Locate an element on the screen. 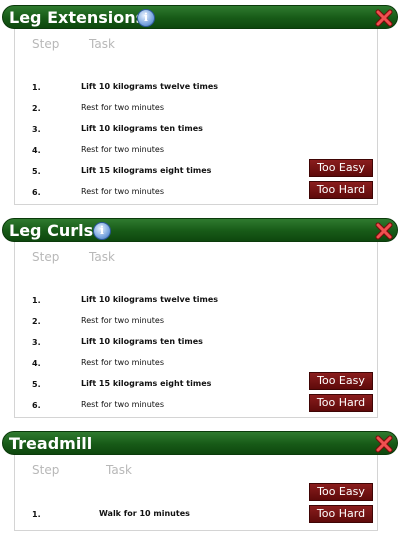  card-title: Leg Extensions is located at coordinates (77, 17).